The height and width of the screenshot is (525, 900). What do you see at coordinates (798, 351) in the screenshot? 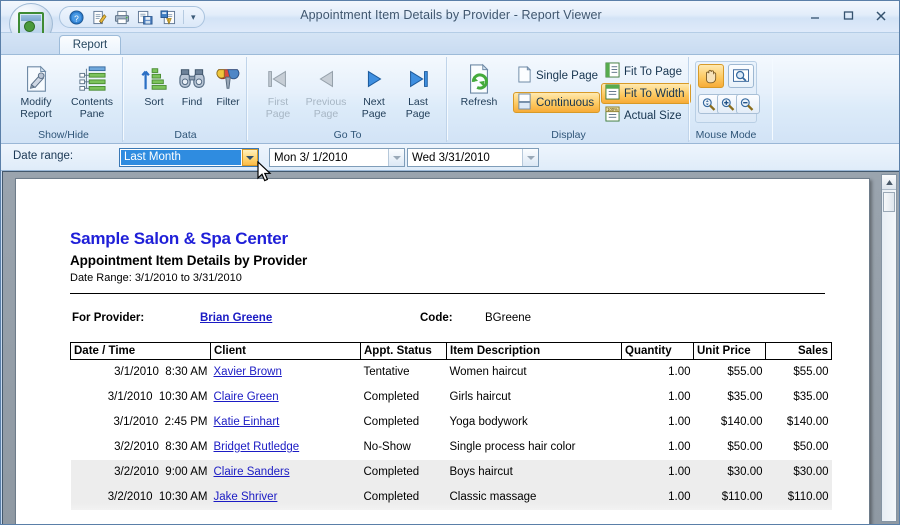
I see `column-header-sales: Sales` at bounding box center [798, 351].